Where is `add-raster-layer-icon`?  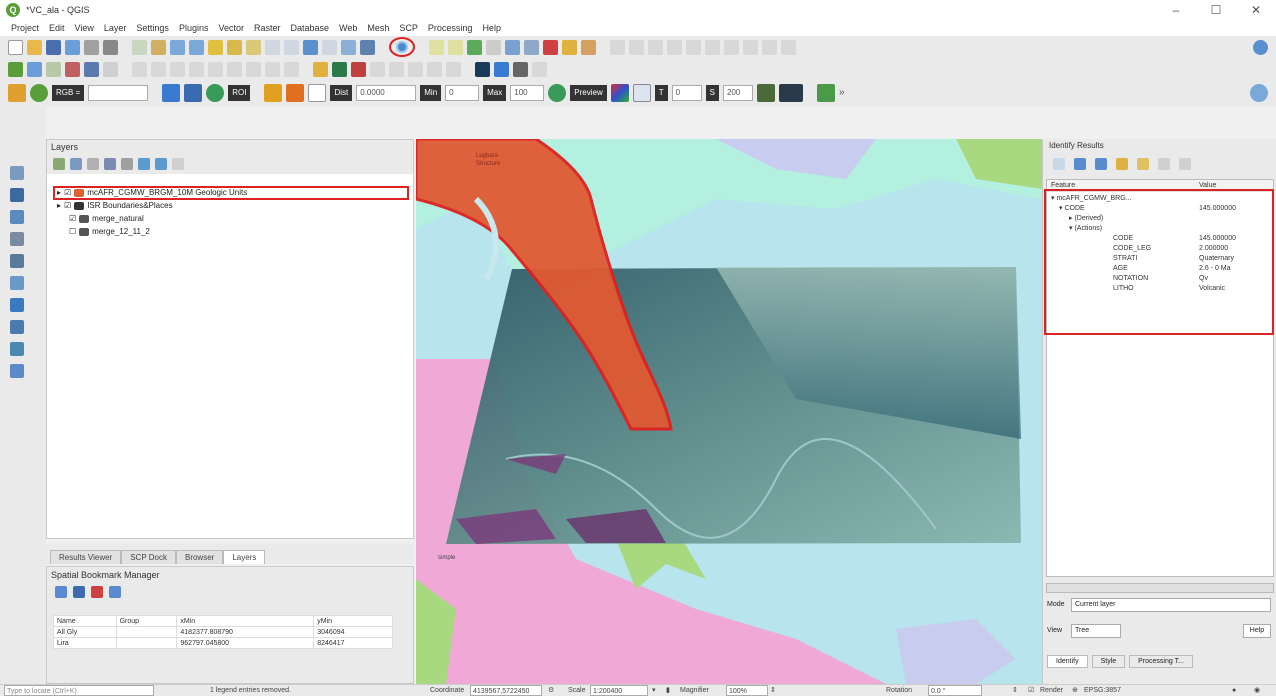 add-raster-layer-icon is located at coordinates (17, 195).